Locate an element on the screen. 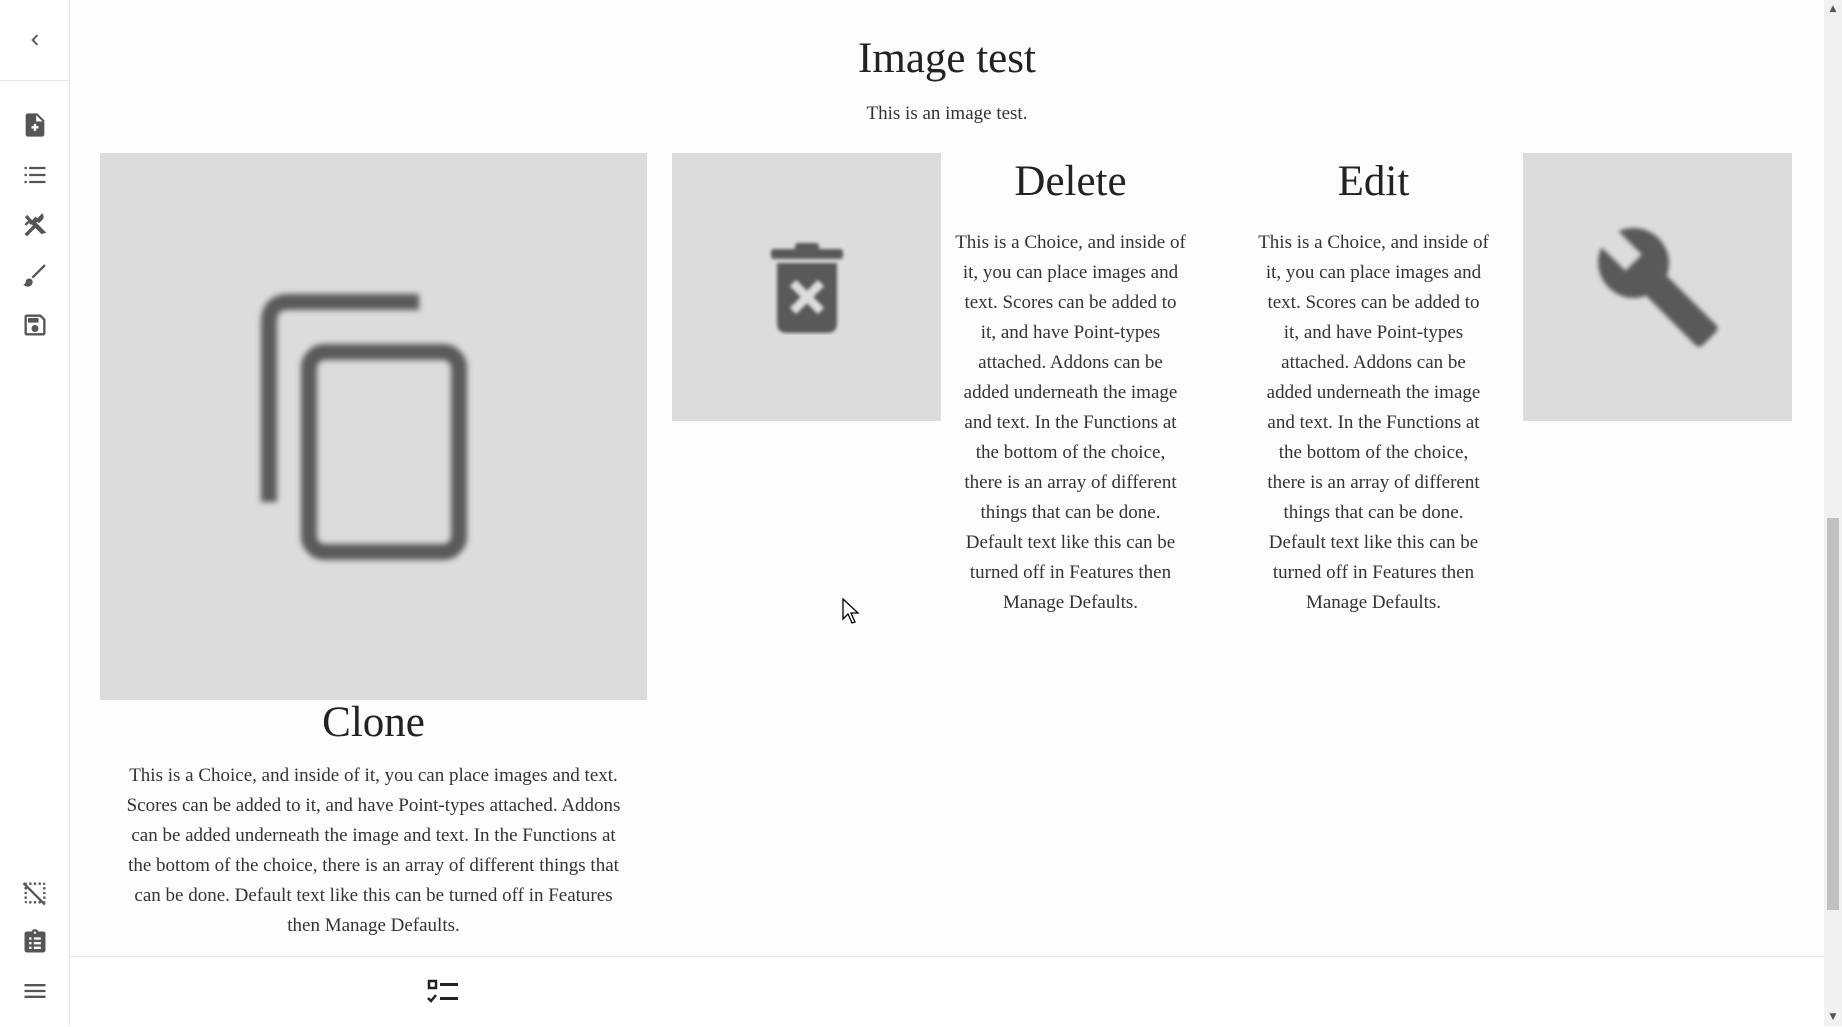 Image resolution: width=1842 pixels, height=1027 pixels. menu-button is located at coordinates (35, 991).